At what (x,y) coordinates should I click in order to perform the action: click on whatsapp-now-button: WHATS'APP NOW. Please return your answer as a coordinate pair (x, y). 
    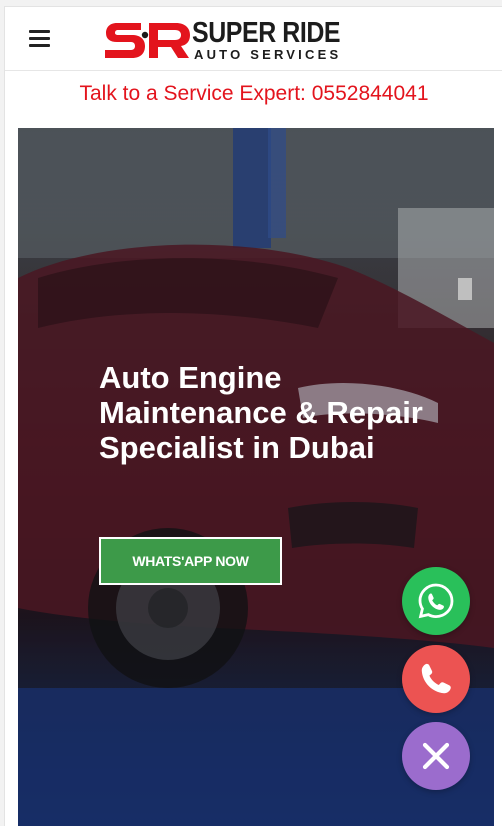
    Looking at the image, I should click on (190, 561).